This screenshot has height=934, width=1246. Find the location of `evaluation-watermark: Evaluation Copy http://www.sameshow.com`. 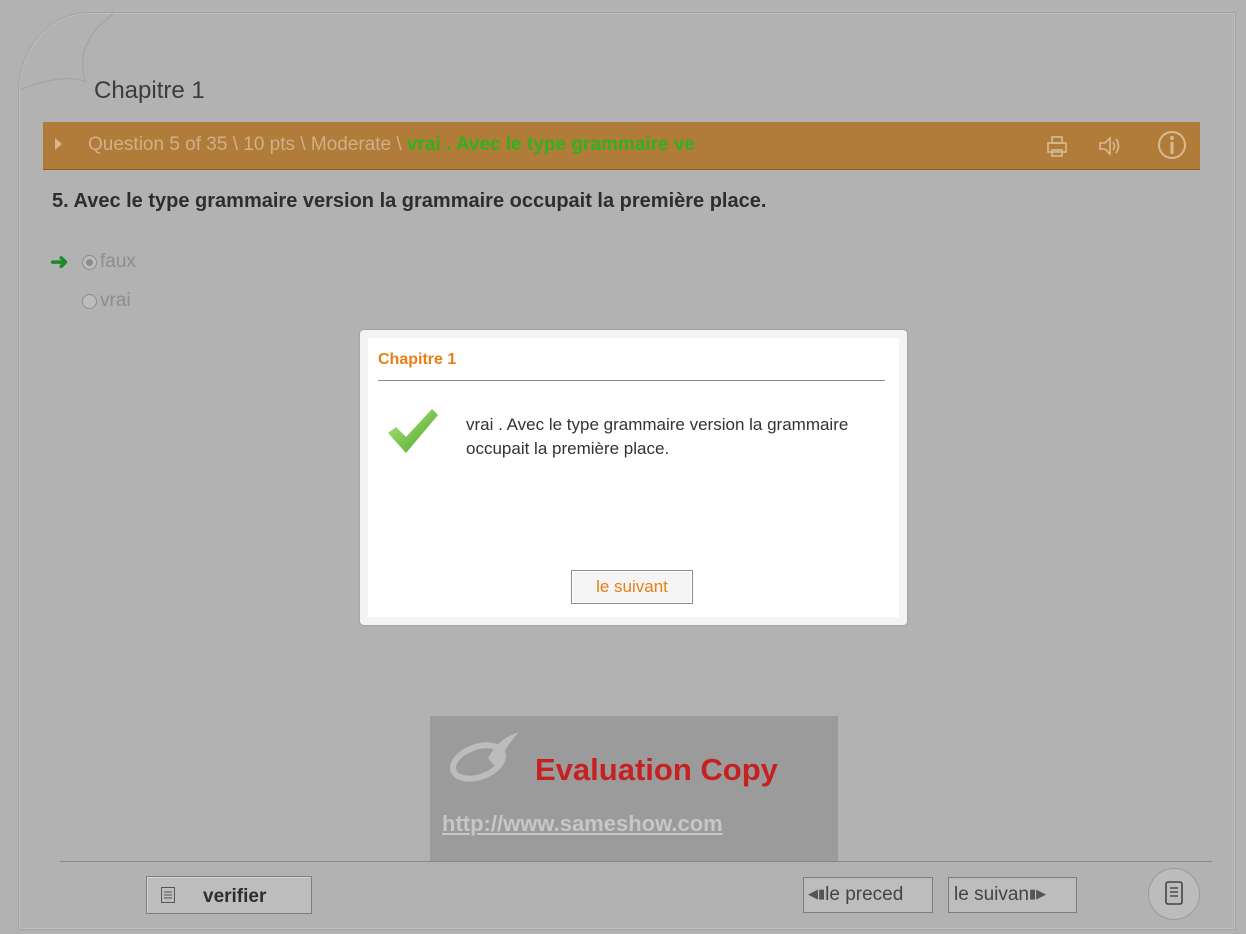

evaluation-watermark: Evaluation Copy http://www.sameshow.com is located at coordinates (634, 788).